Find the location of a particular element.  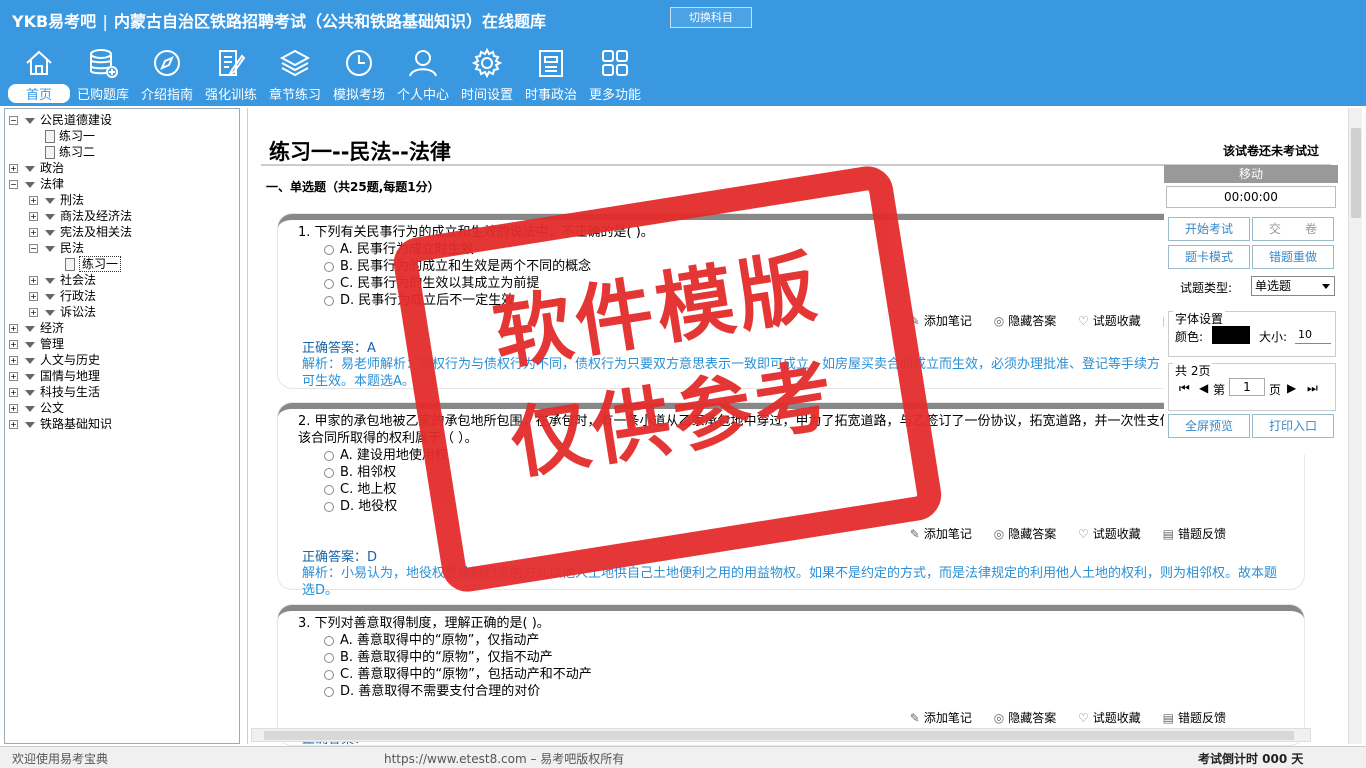

option: A. 善意取得中的“原物”，仅指动产 is located at coordinates (794, 640).